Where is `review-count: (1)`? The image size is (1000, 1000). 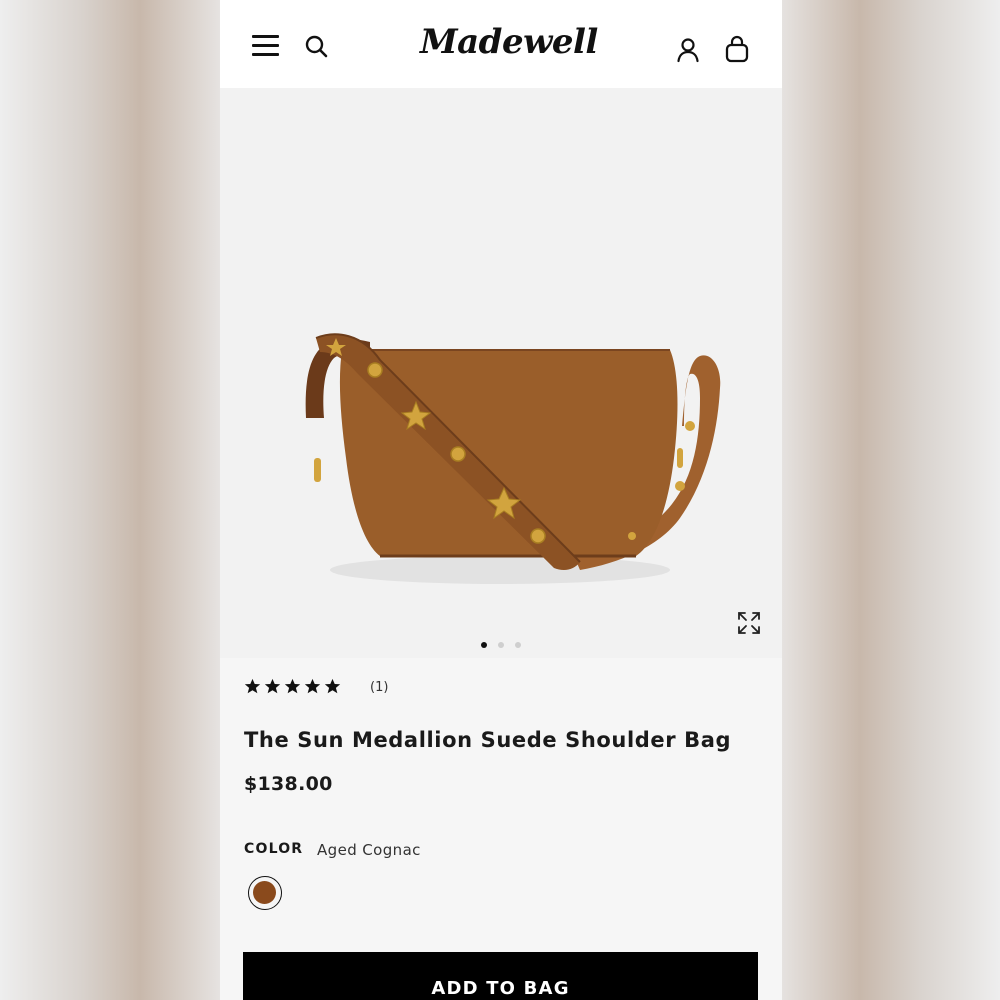 review-count: (1) is located at coordinates (379, 687).